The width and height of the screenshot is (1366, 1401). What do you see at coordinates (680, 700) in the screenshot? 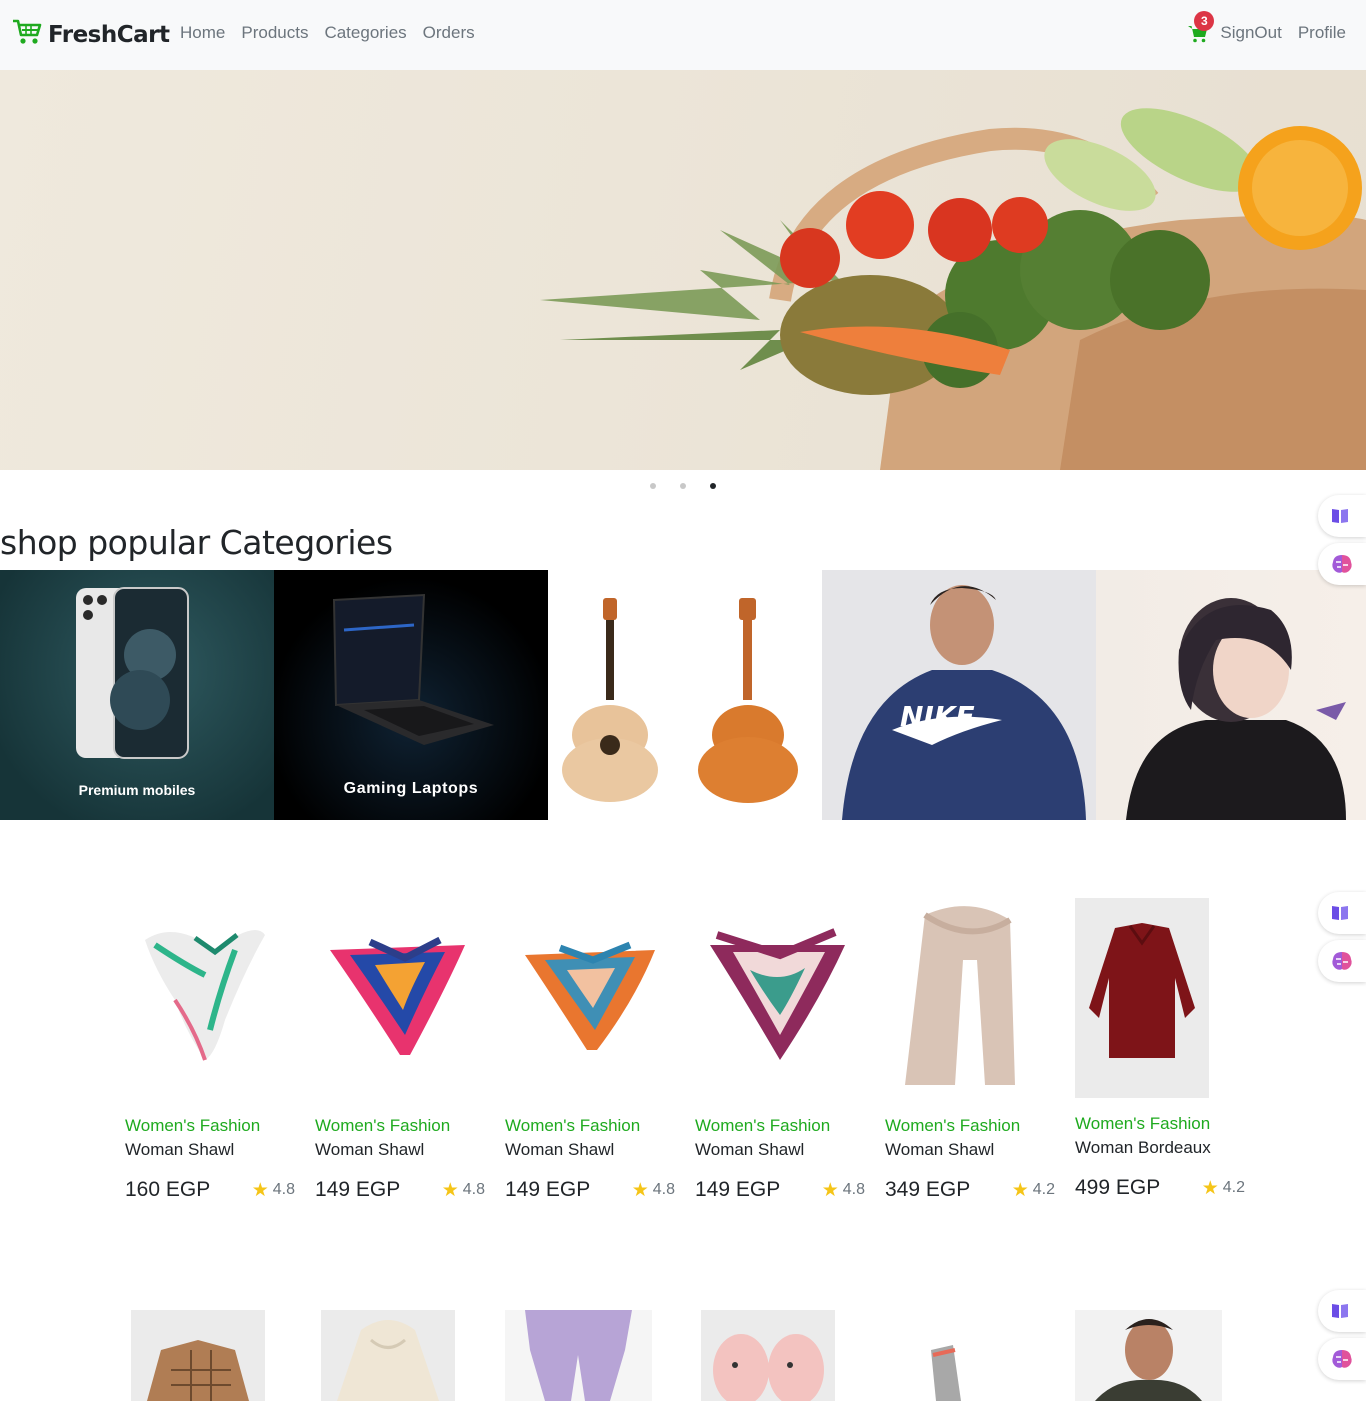
I see `guitar-image` at bounding box center [680, 700].